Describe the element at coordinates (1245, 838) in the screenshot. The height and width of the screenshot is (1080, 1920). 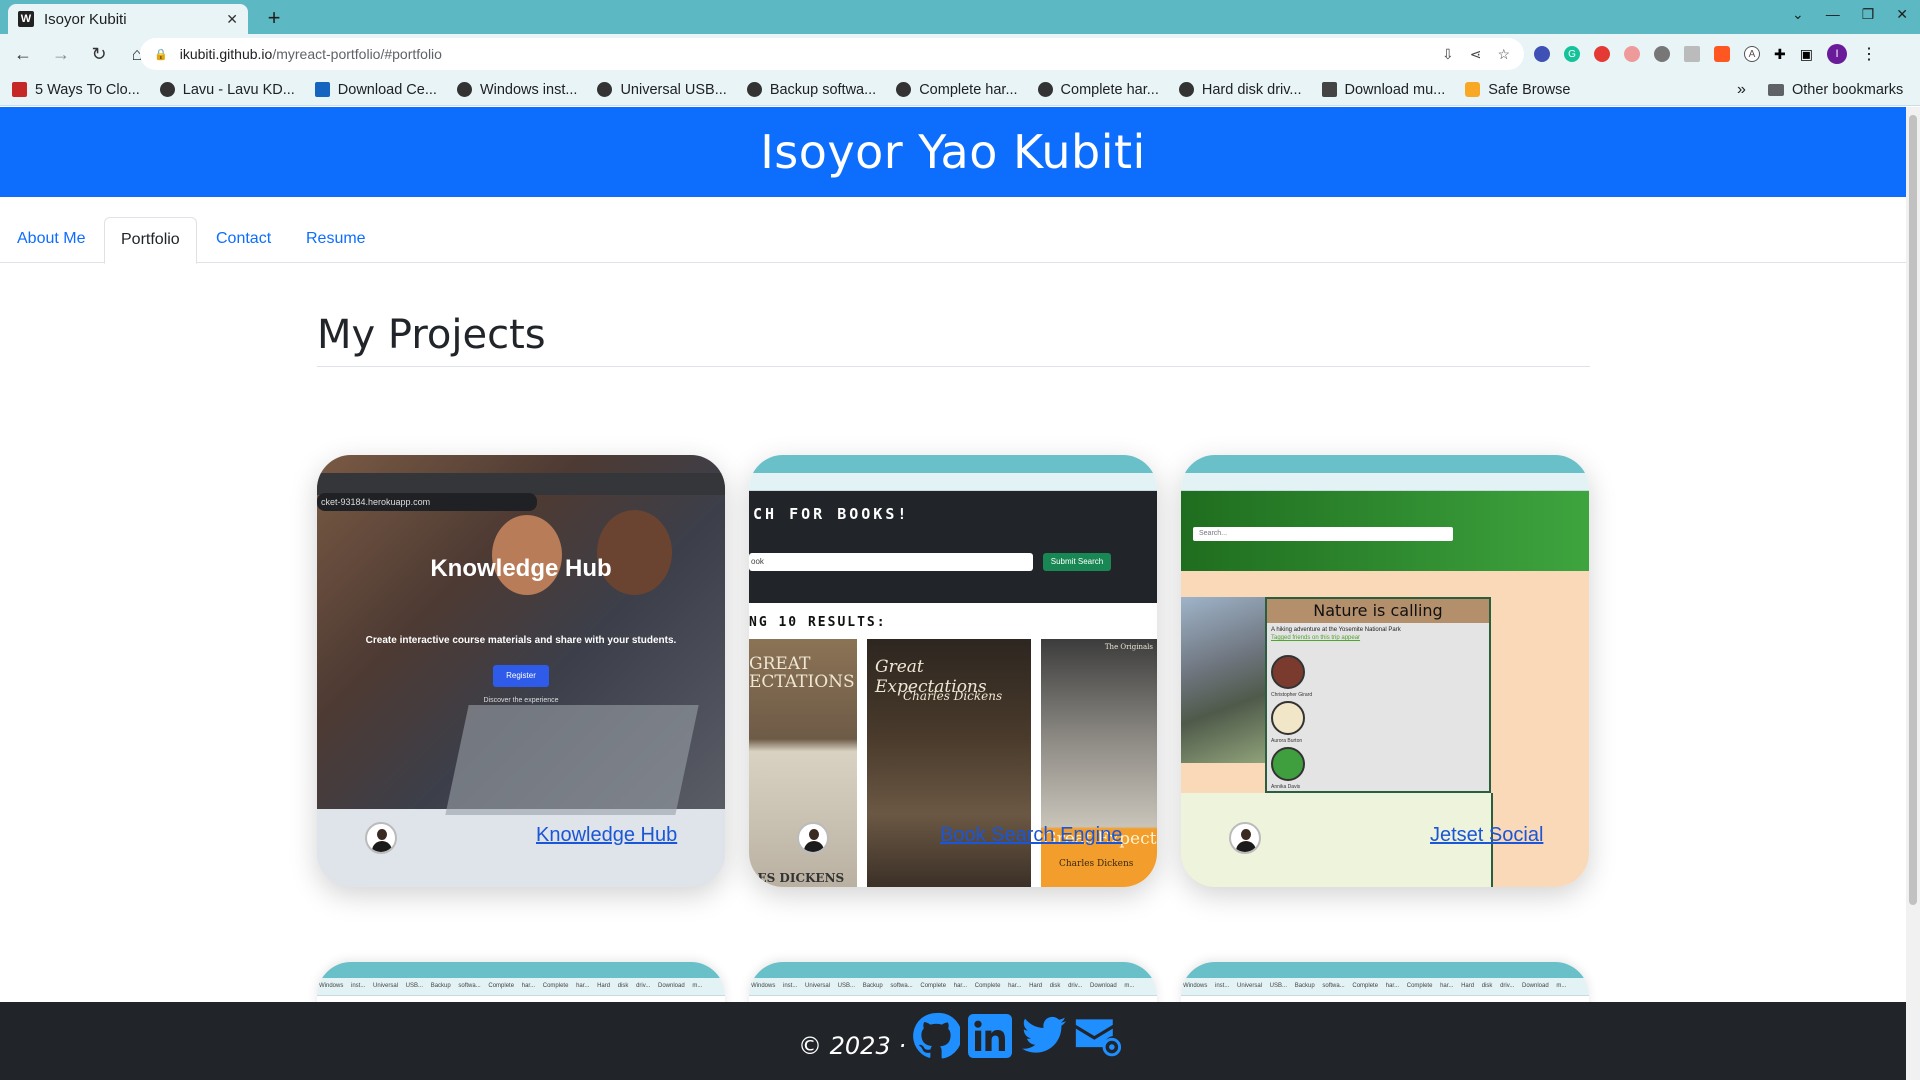
I see `author-avatar` at that location.